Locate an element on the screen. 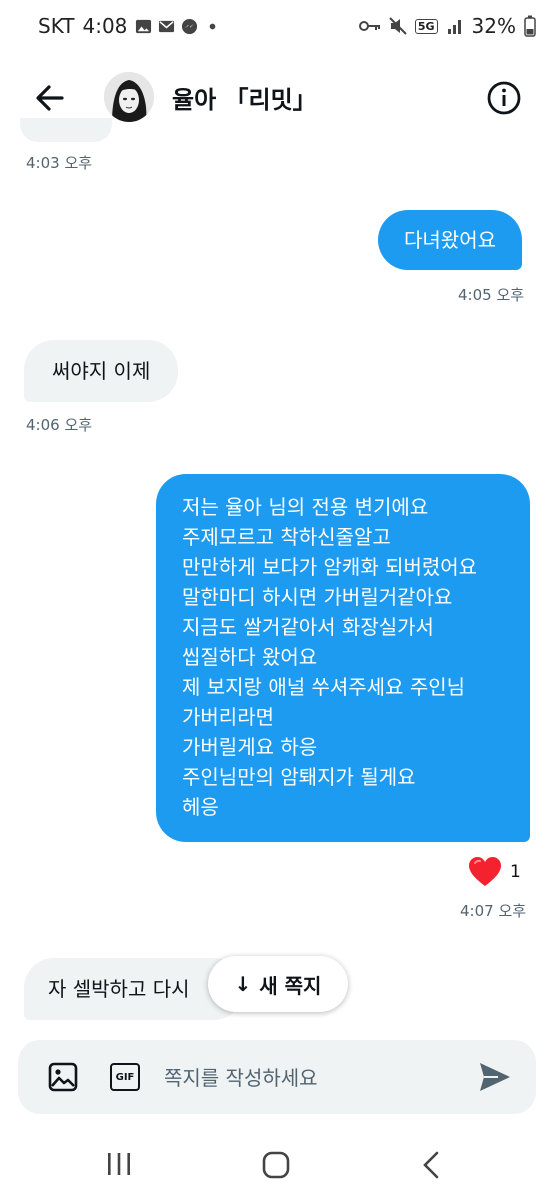 The width and height of the screenshot is (554, 1200). message-line: 말한마디 하시면 가버릴거같아요 is located at coordinates (317, 597).